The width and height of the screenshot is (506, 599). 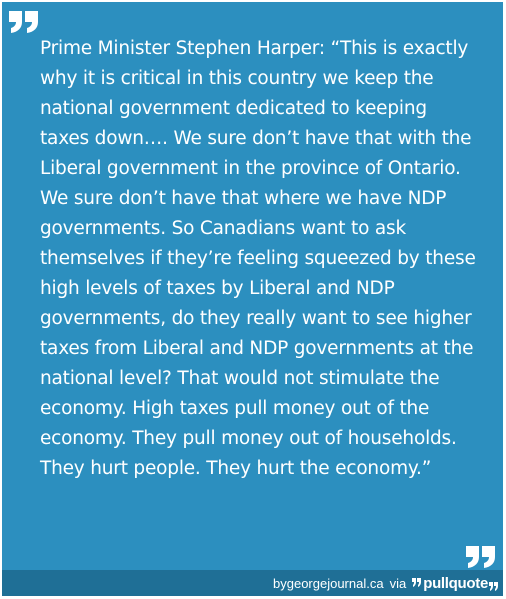 I want to click on pullquote-logo: pullquote, so click(x=455, y=583).